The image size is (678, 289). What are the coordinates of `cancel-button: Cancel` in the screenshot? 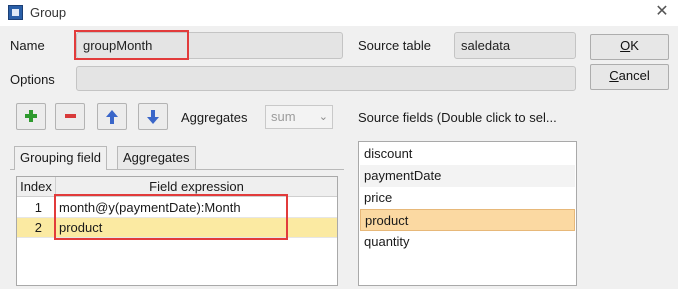 It's located at (629, 77).